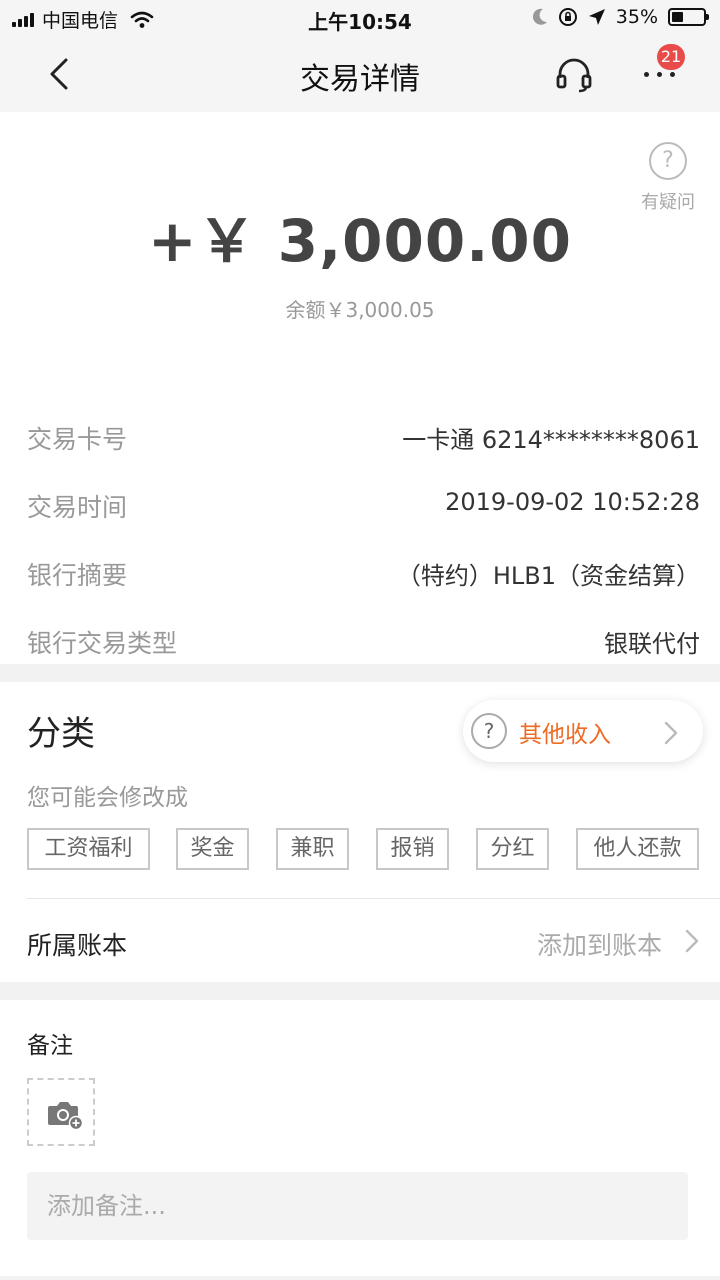 The width and height of the screenshot is (720, 1280). What do you see at coordinates (50, 1046) in the screenshot?
I see `note-label: 备注` at bounding box center [50, 1046].